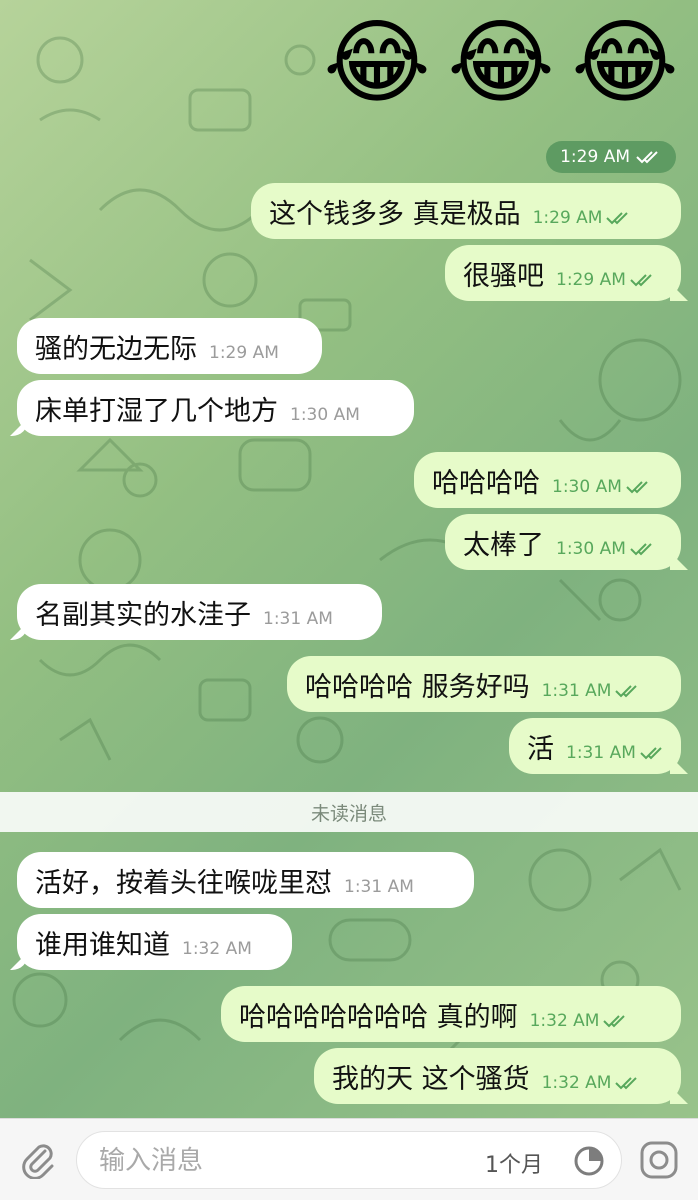  Describe the element at coordinates (102, 945) in the screenshot. I see `message-text: 谁用谁知道` at that location.